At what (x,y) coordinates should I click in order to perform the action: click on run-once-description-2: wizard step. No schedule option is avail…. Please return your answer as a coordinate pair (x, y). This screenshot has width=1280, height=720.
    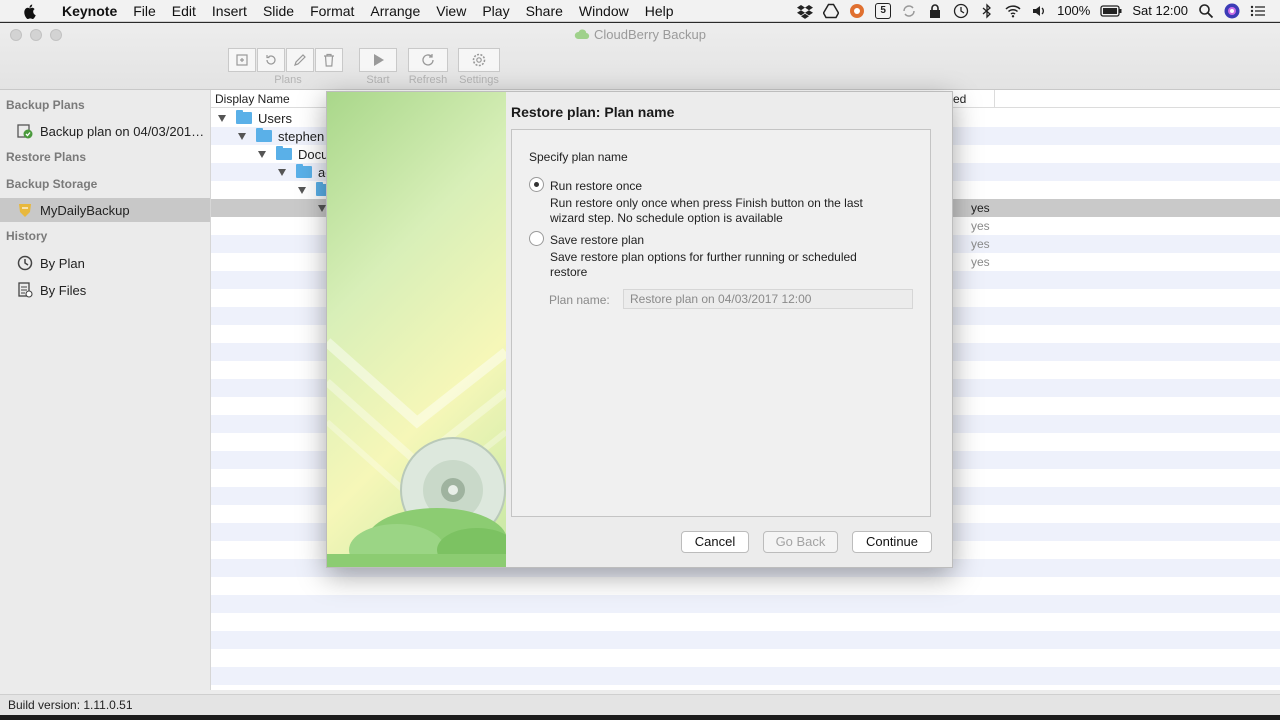
    Looking at the image, I should click on (666, 218).